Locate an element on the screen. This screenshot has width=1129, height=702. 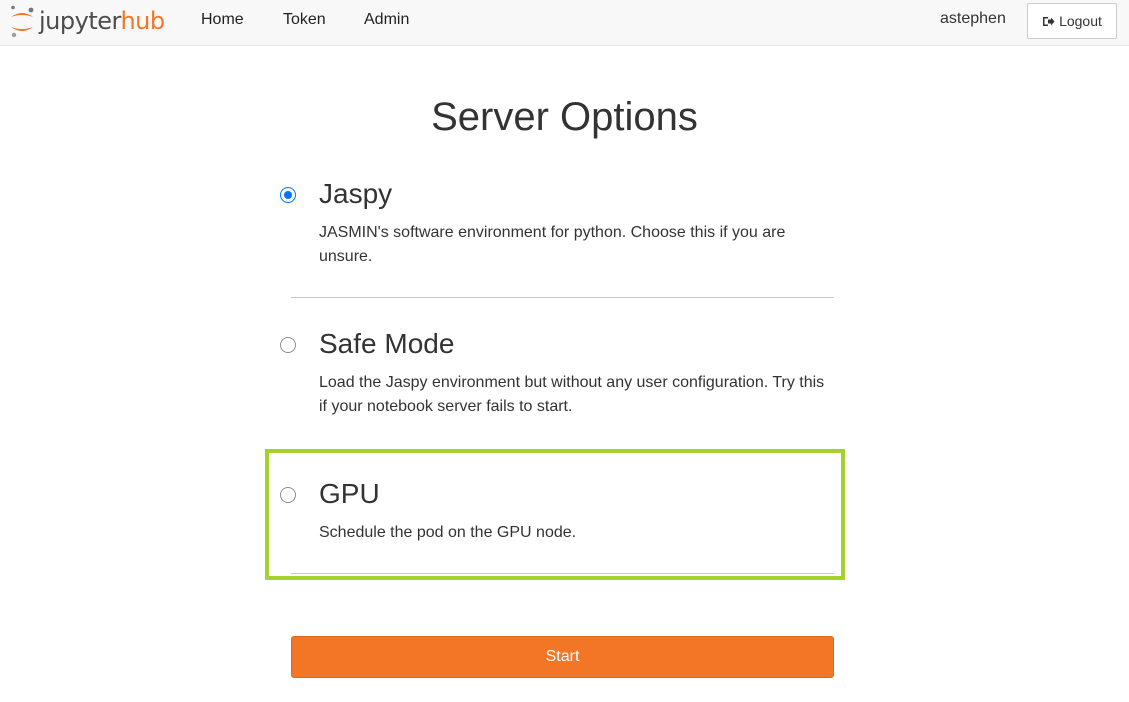
username: astephen is located at coordinates (973, 18).